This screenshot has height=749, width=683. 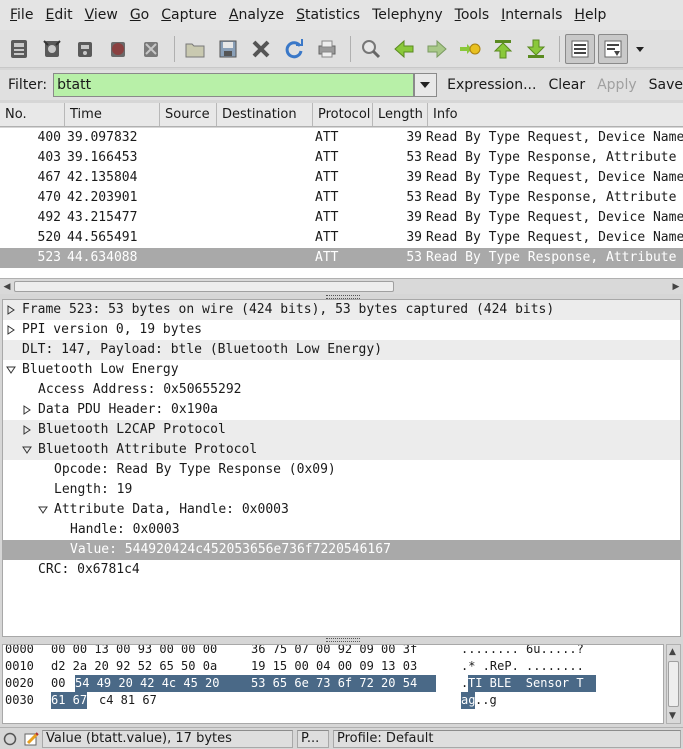 I want to click on hex-bytes: c4 81 67, so click(x=128, y=700).